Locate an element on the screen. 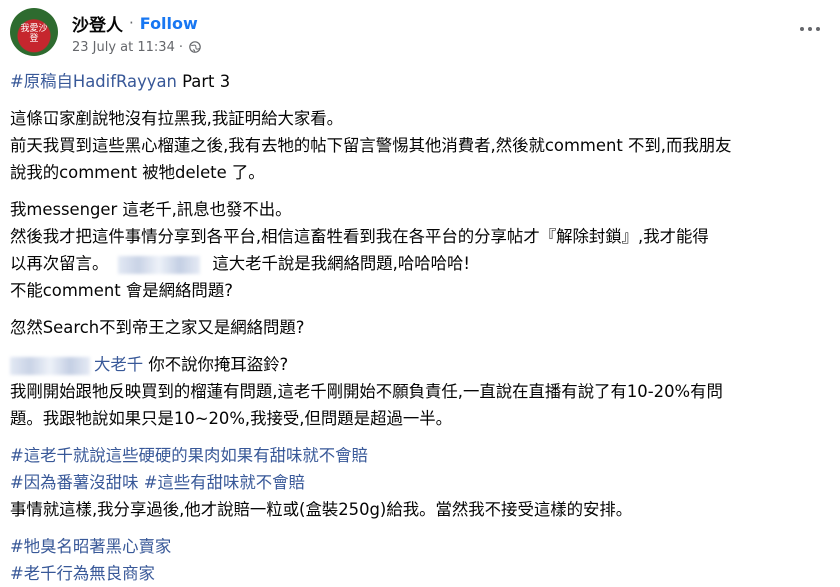 This screenshot has width=840, height=587. globe-icon is located at coordinates (195, 47).